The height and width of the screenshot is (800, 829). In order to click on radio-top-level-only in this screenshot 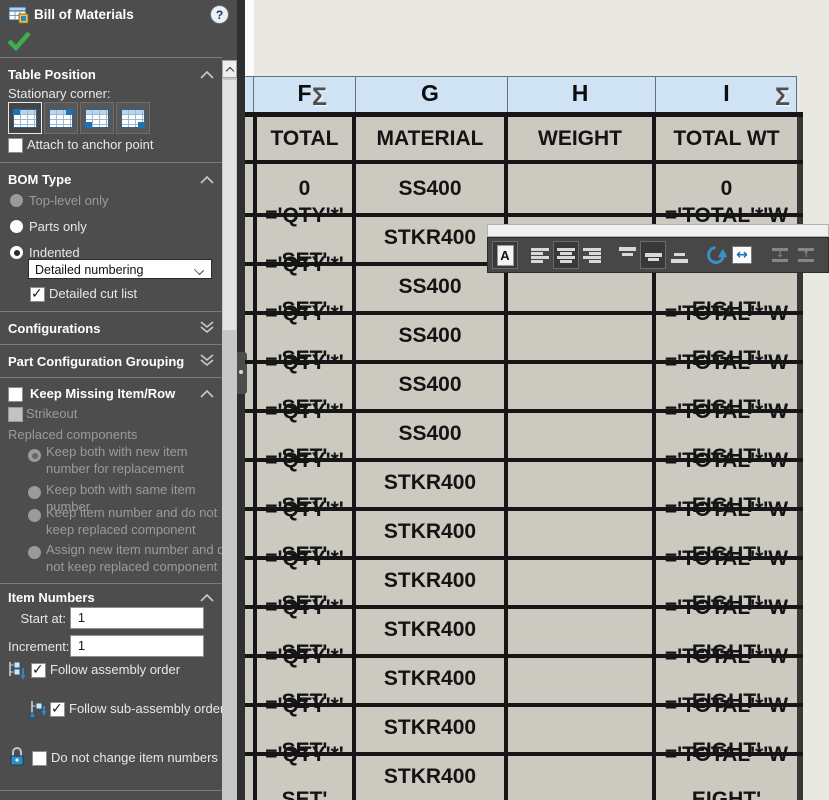, I will do `click(16, 200)`.